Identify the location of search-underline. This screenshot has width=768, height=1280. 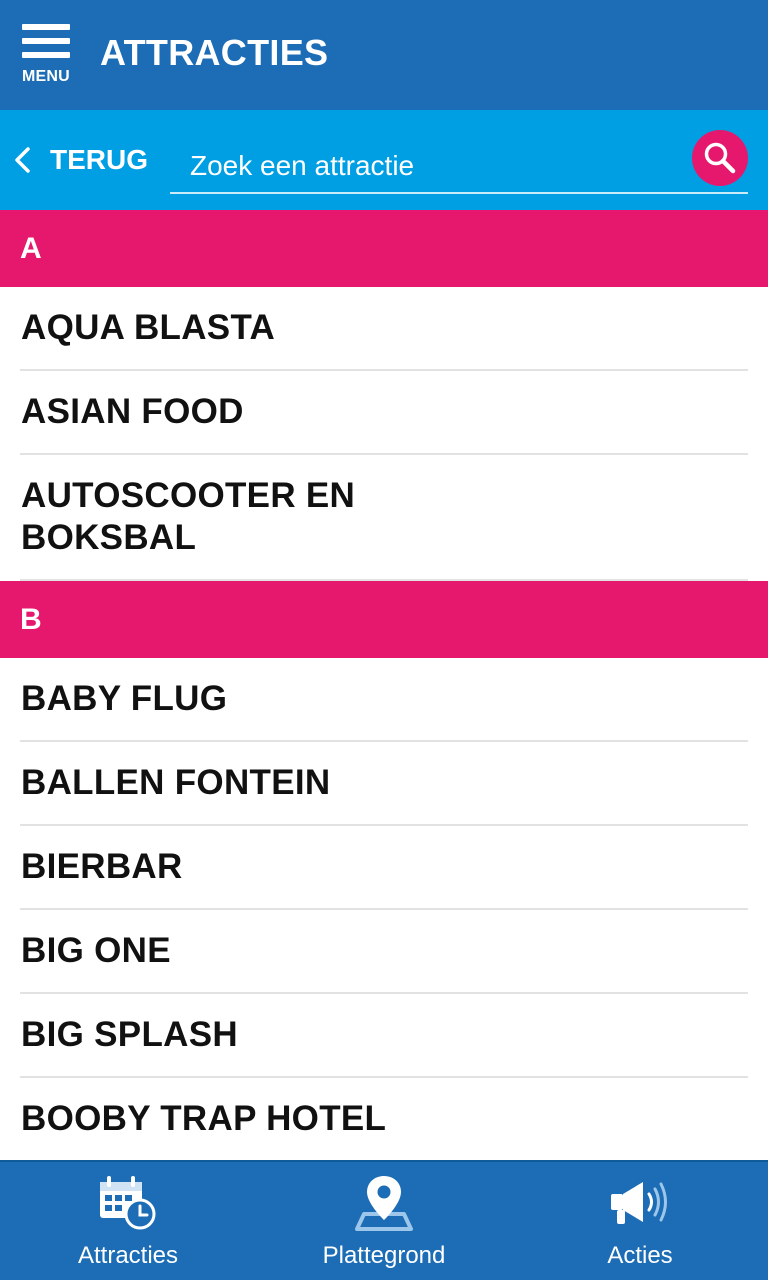
(459, 193).